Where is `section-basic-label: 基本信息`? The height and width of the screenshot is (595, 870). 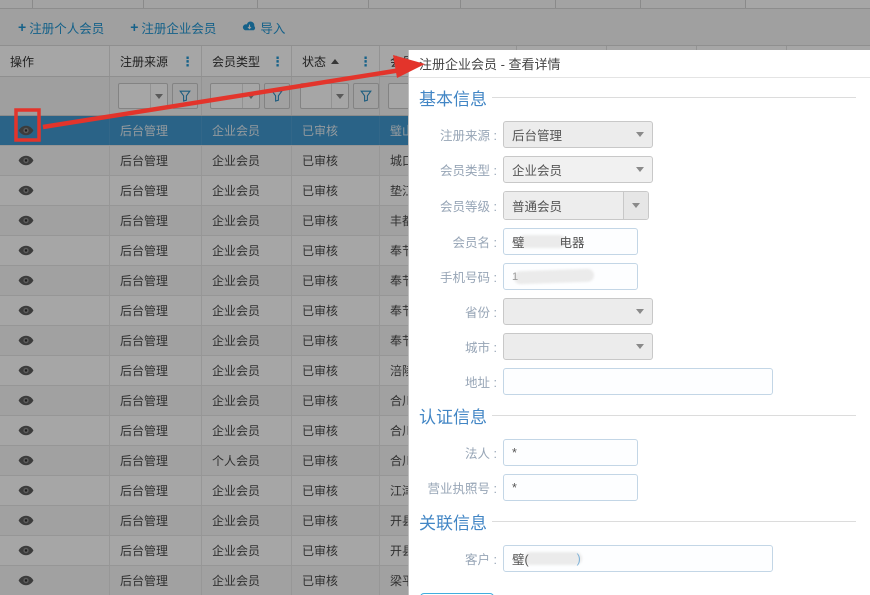
section-basic-label: 基本信息 is located at coordinates (453, 99).